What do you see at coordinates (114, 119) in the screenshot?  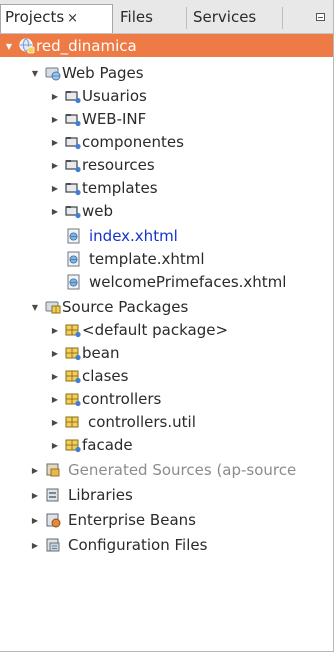 I see `folder-label: WEB-INF` at bounding box center [114, 119].